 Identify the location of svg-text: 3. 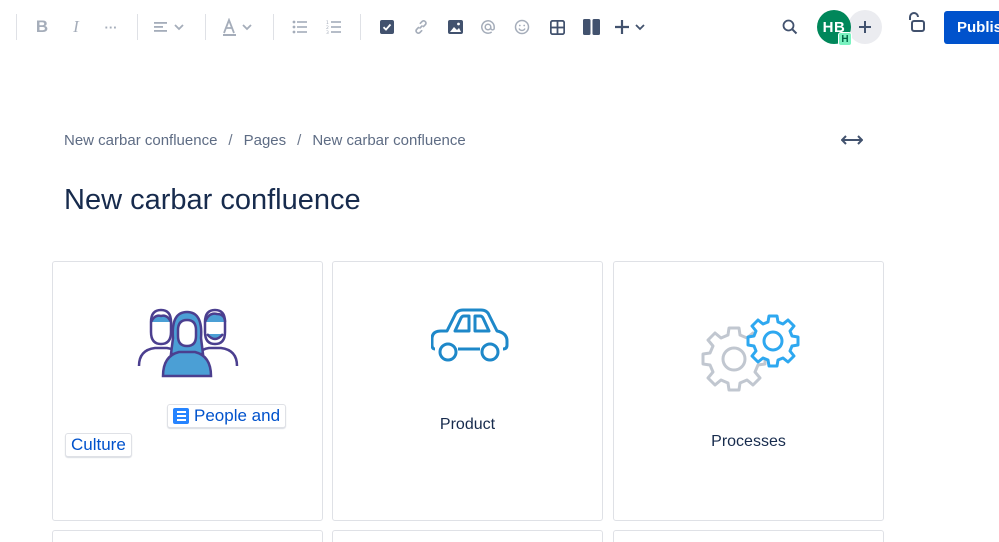
(327, 32).